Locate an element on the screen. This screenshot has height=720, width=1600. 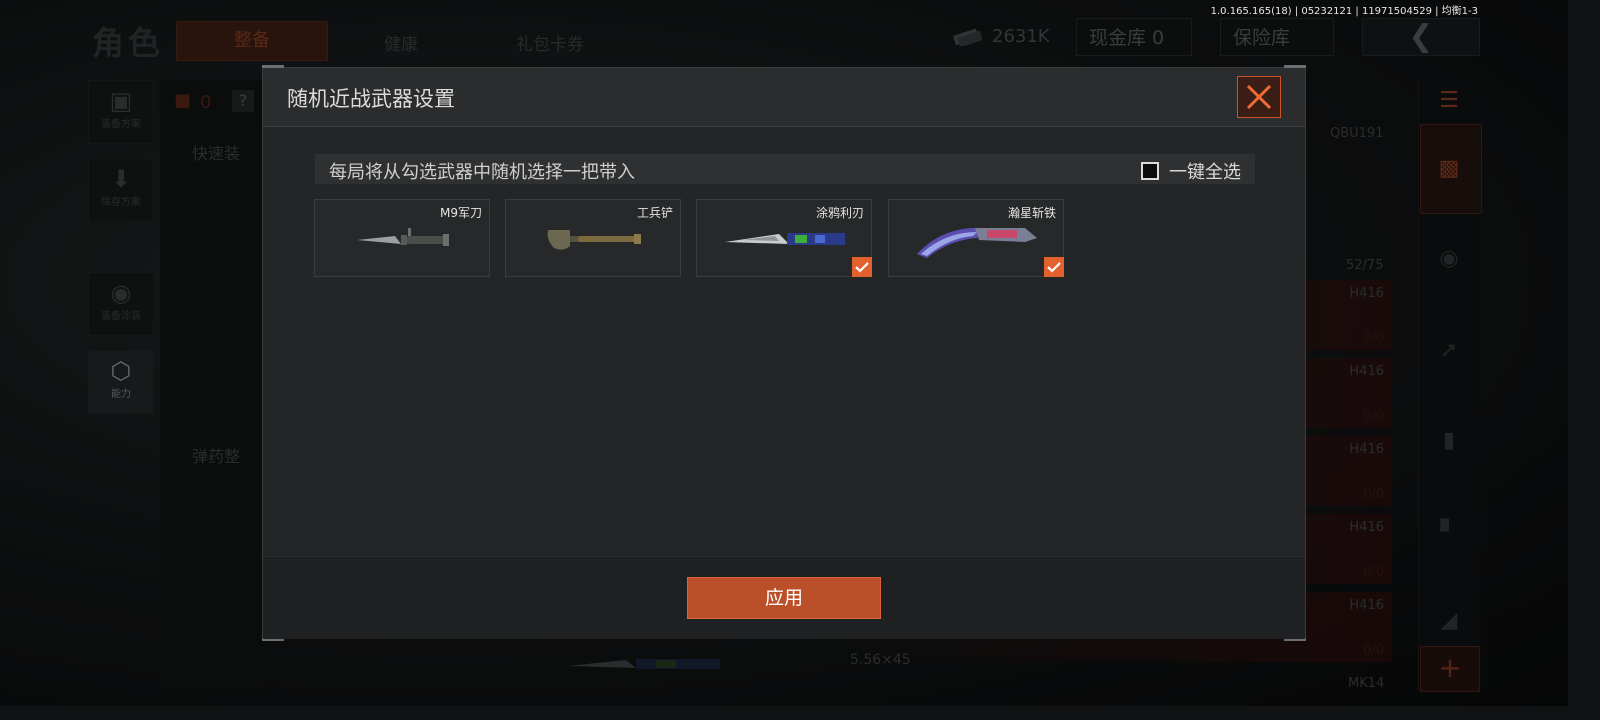
starblade-icon is located at coordinates (977, 242).